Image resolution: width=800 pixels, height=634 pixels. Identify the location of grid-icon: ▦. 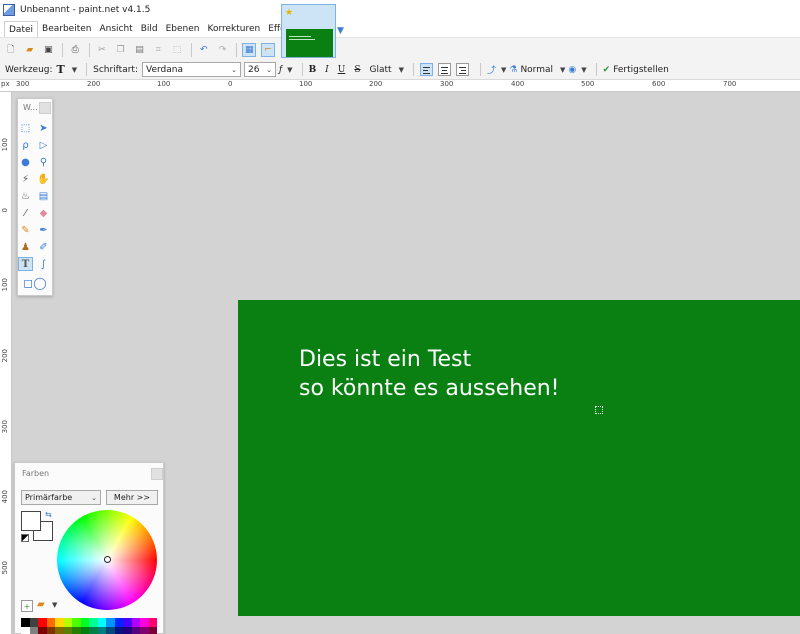
(249, 50).